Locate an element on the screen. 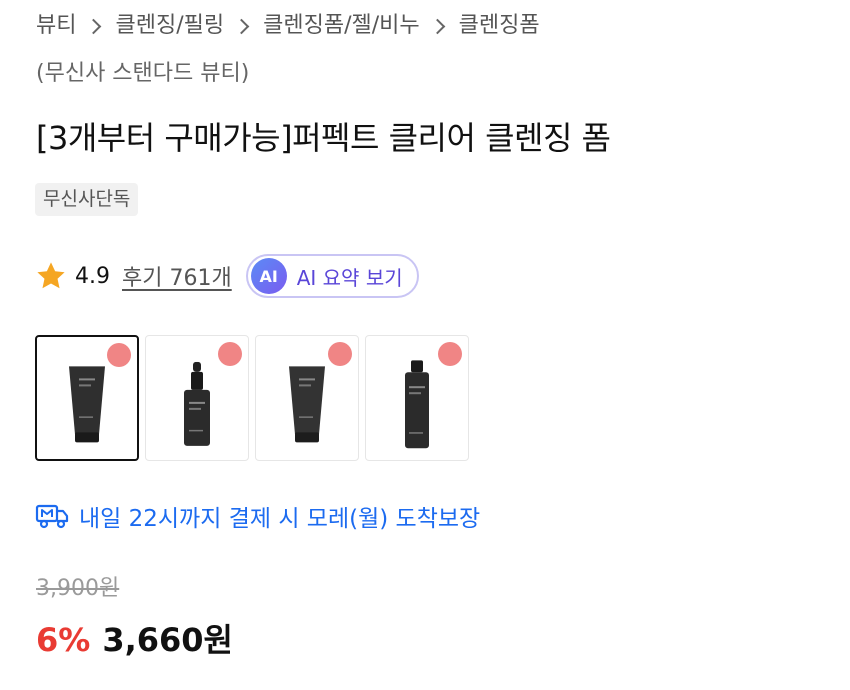  breadcrumb-item-beauty: 뷰티 is located at coordinates (56, 26).